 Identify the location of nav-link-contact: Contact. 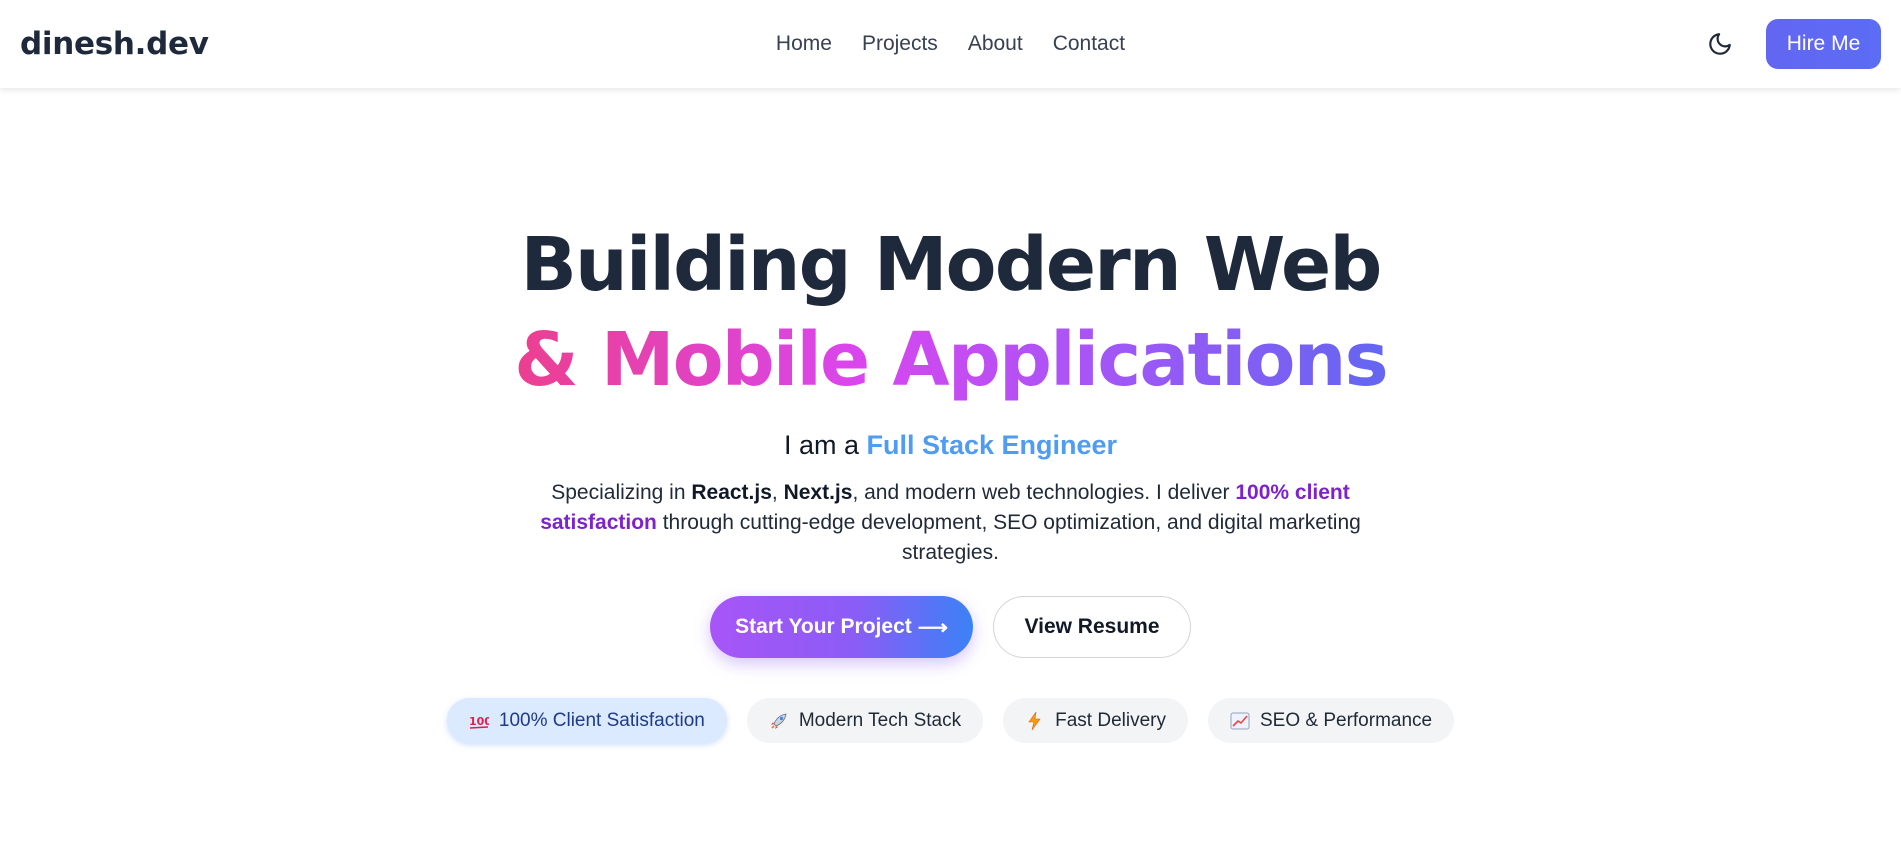
(1089, 44).